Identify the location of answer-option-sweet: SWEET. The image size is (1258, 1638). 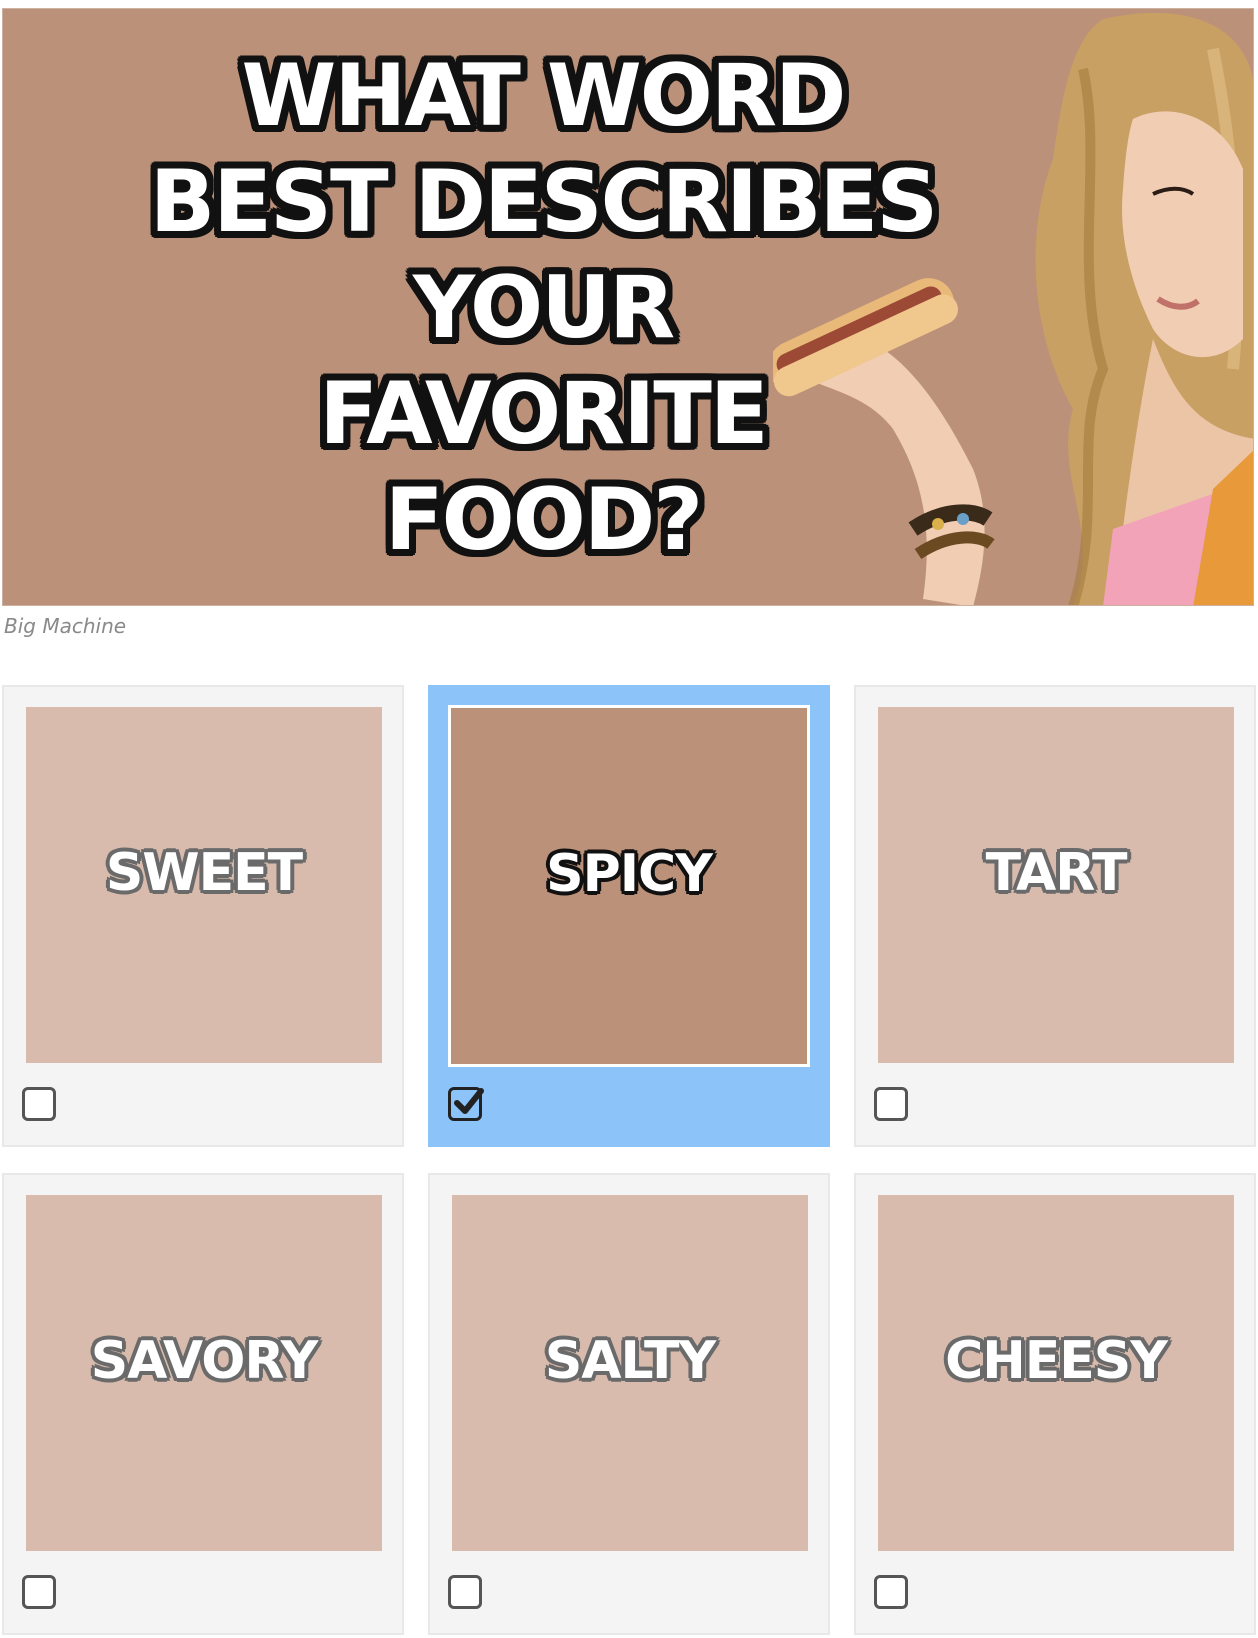
(203, 916).